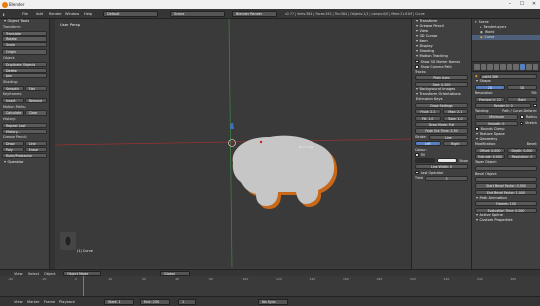 This screenshot has height=306, width=540. I want to click on erase-button: Erase, so click(35, 149).